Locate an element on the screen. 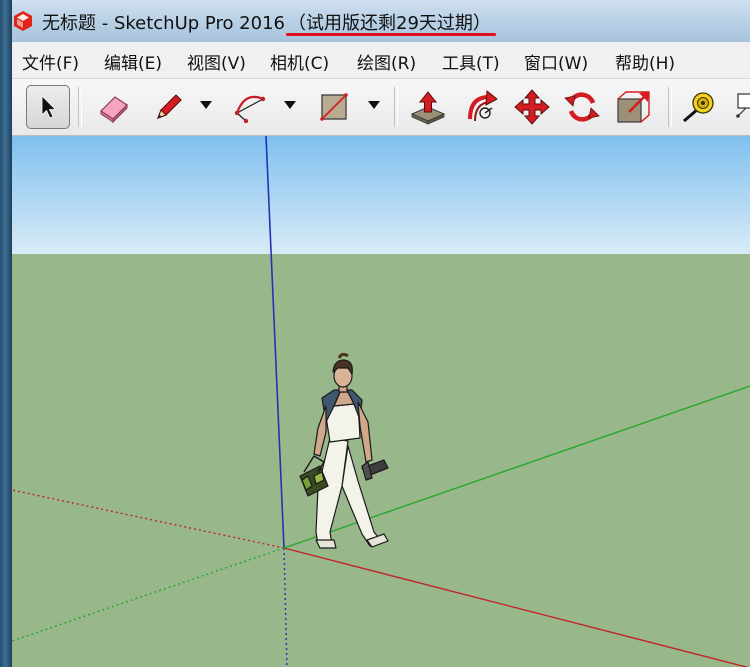  rotate-icon is located at coordinates (582, 107).